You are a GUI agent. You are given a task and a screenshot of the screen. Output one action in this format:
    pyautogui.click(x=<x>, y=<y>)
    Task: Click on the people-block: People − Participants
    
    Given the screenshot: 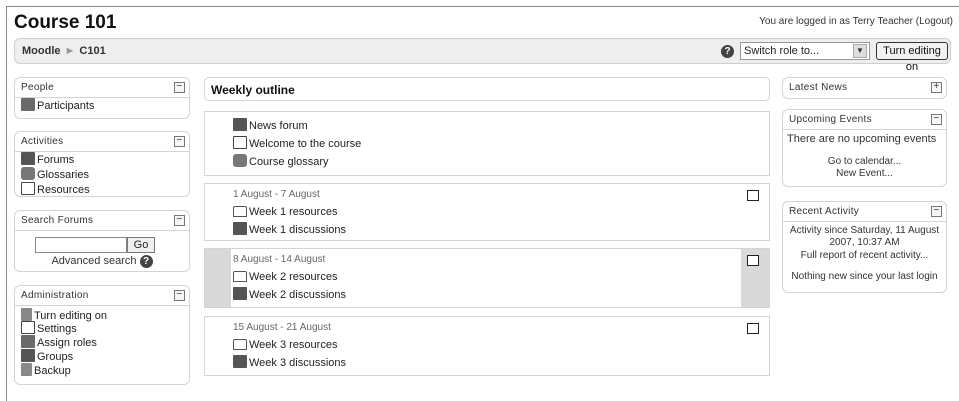 What is the action you would take?
    pyautogui.click(x=102, y=98)
    